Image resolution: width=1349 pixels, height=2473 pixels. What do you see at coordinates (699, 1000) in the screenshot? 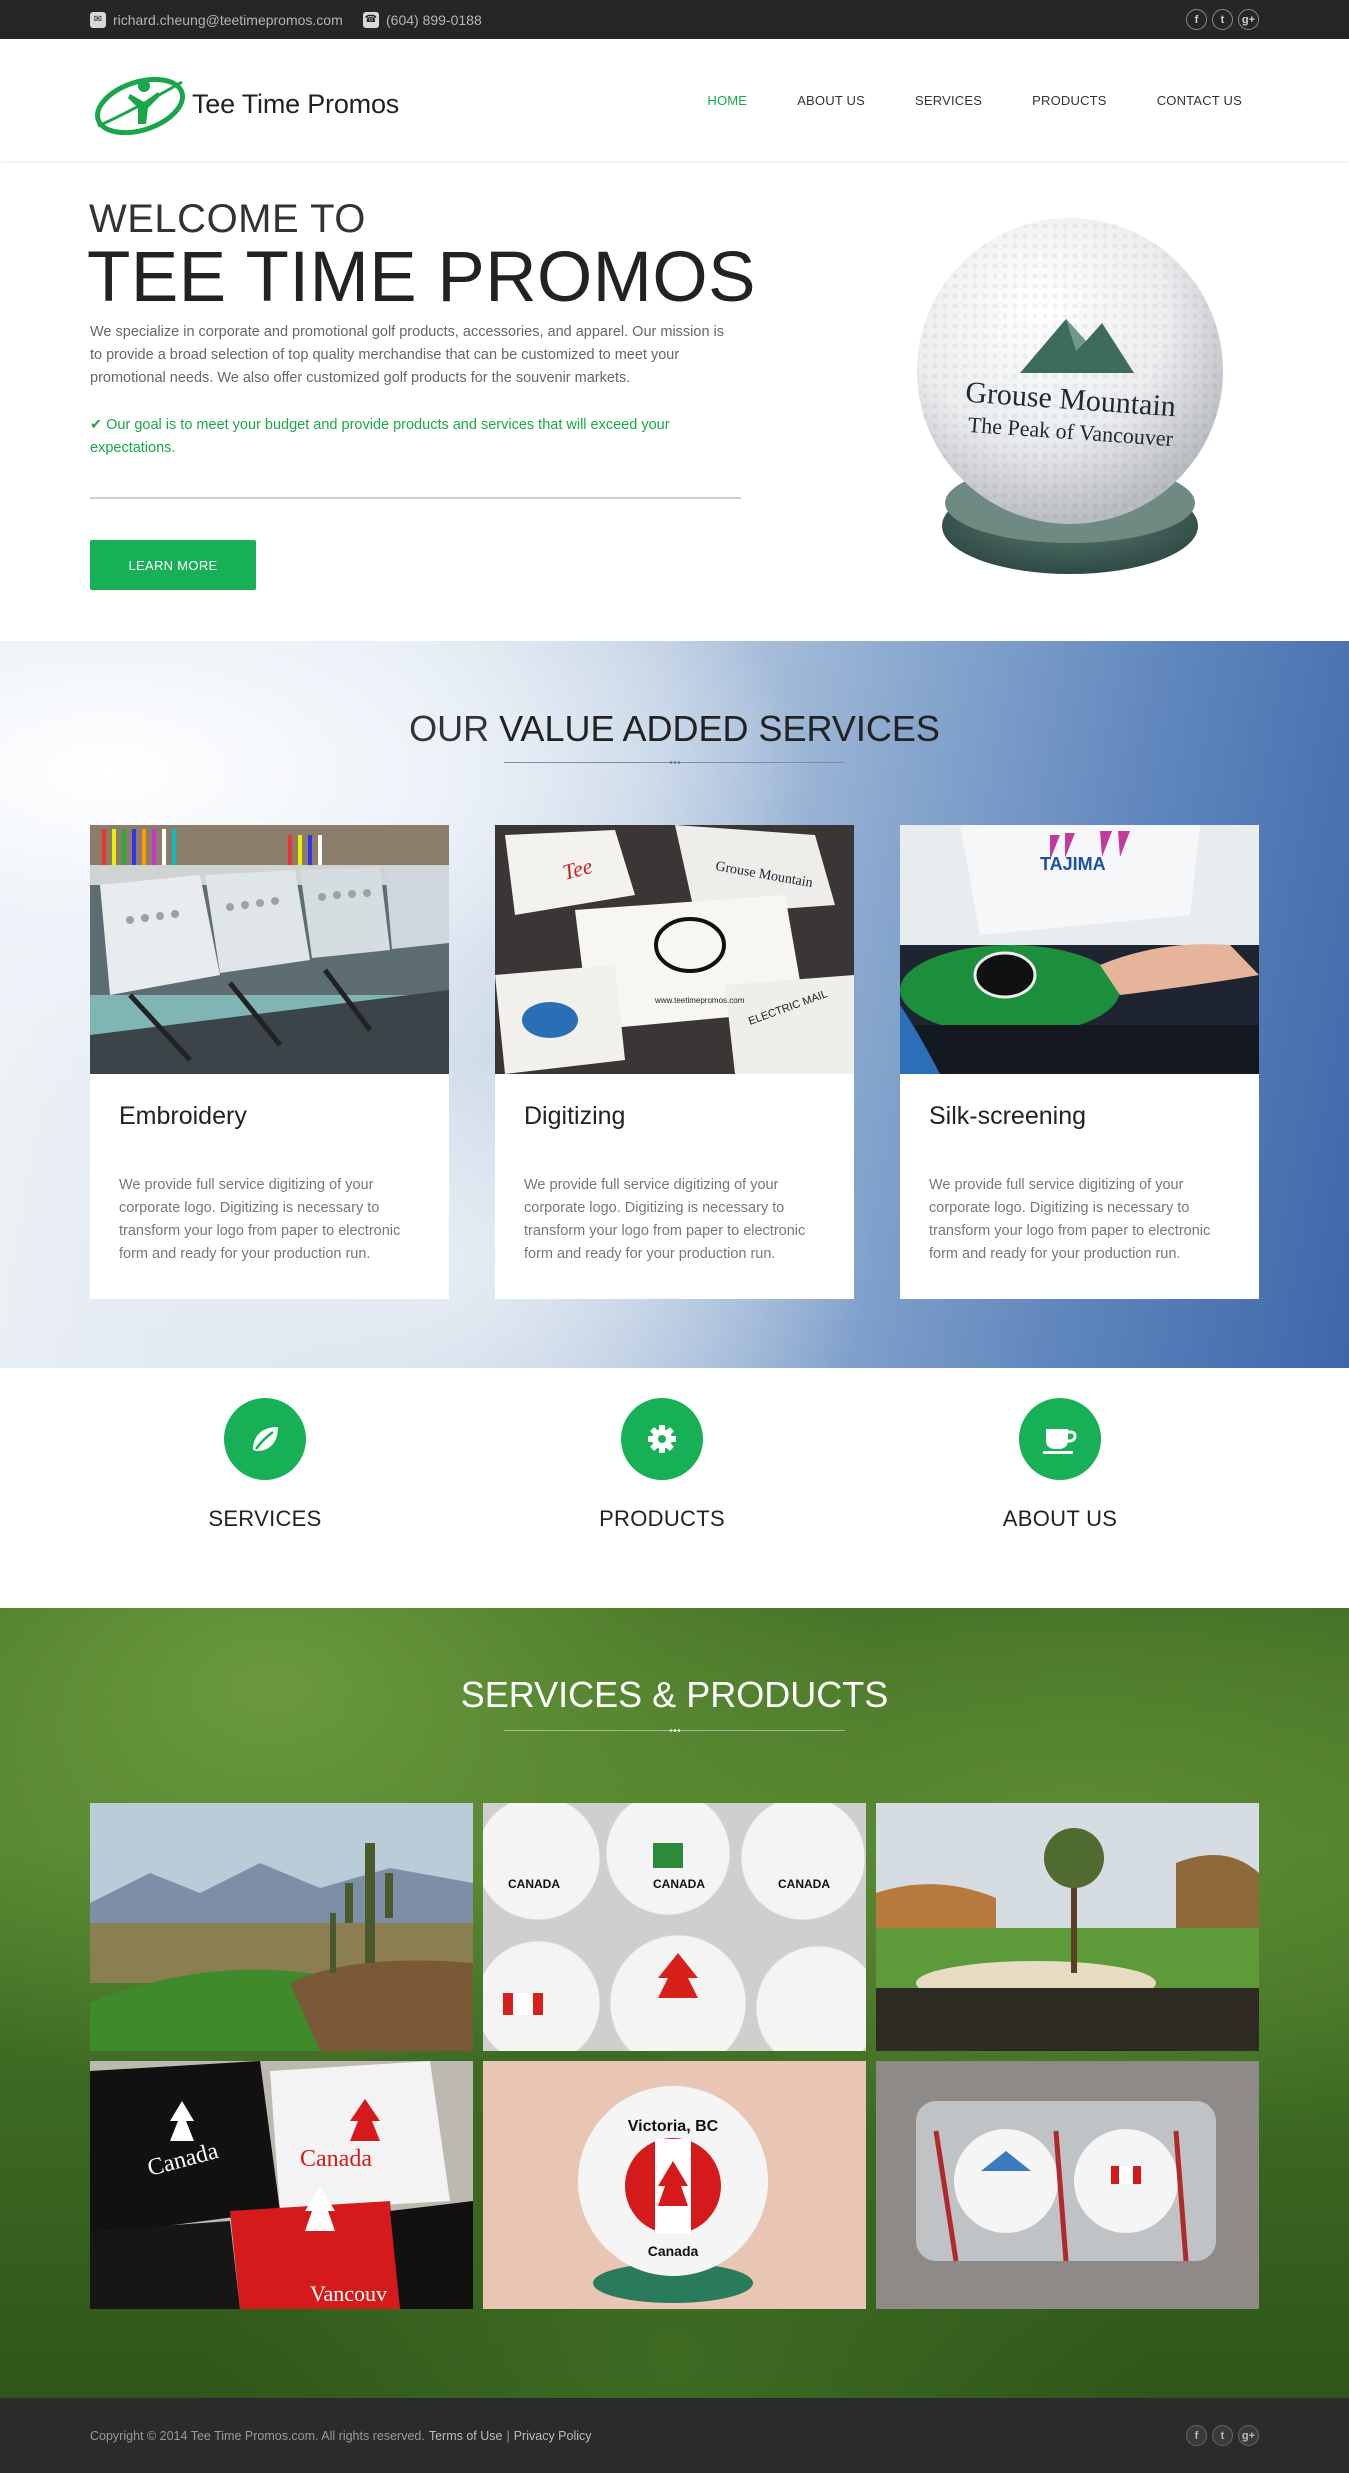
I see `svg-text: www.teetimepromos.com` at bounding box center [699, 1000].